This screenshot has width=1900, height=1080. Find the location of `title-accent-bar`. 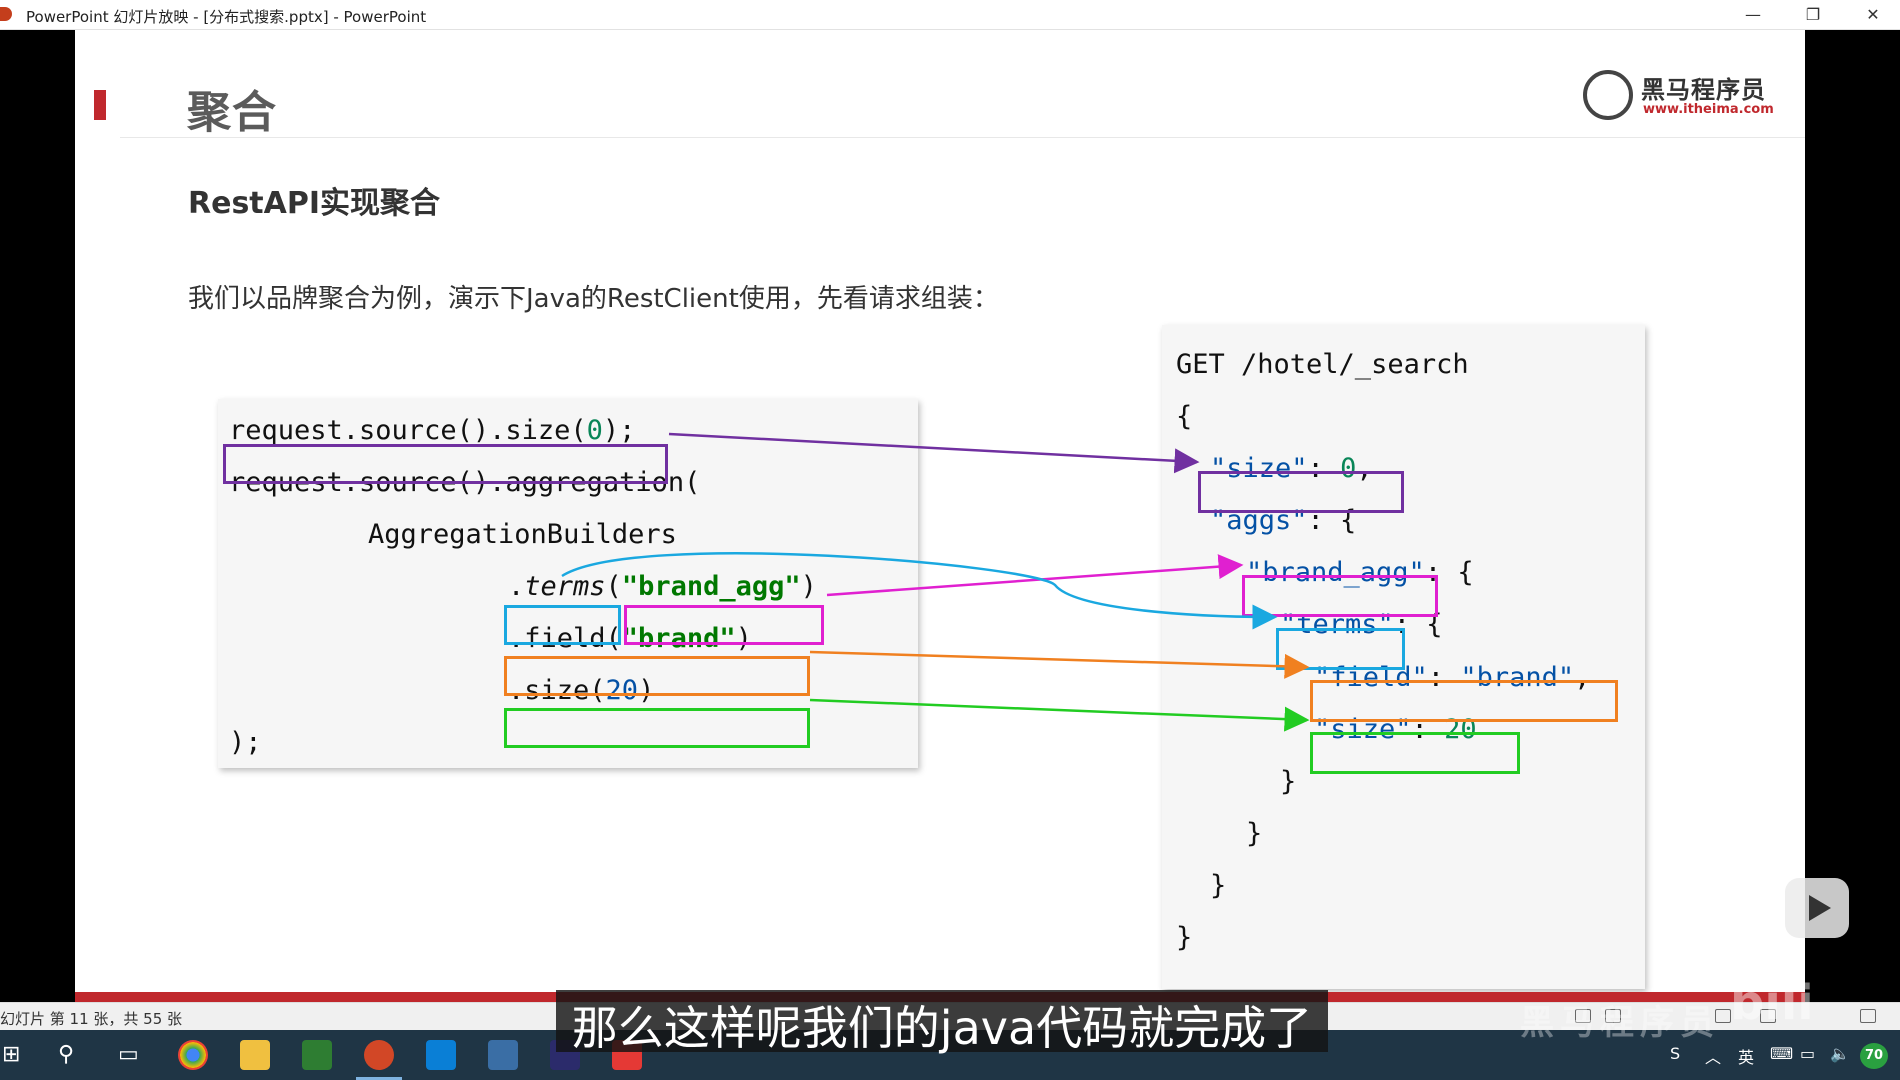

title-accent-bar is located at coordinates (100, 105).